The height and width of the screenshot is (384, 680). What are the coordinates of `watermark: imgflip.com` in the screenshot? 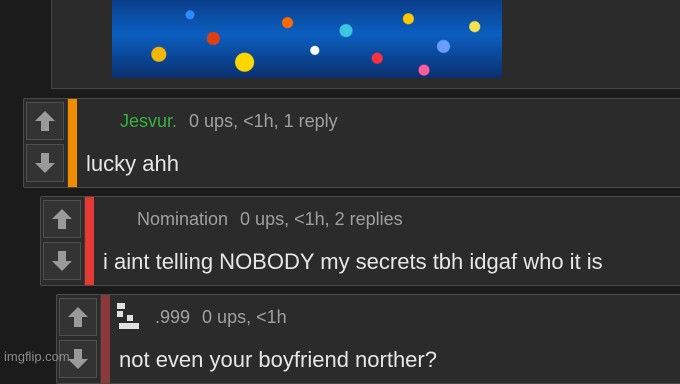 It's located at (37, 356).